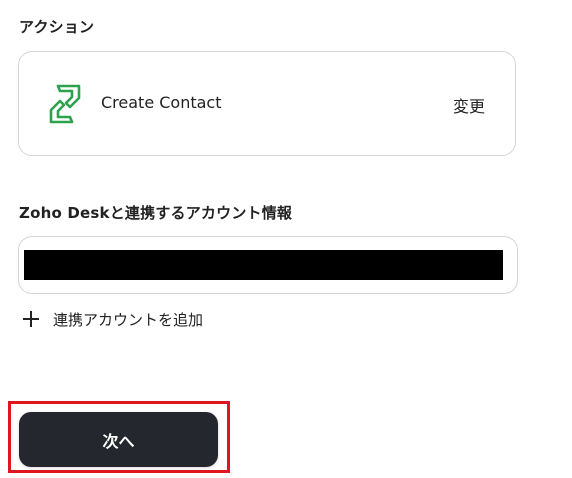 The height and width of the screenshot is (478, 572). I want to click on account-select, so click(268, 265).